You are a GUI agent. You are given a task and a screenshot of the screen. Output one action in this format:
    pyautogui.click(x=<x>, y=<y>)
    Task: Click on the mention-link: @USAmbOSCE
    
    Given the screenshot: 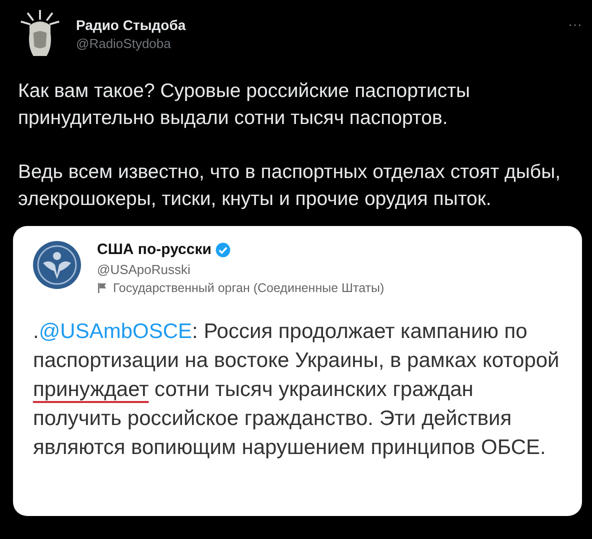 What is the action you would take?
    pyautogui.click(x=115, y=331)
    